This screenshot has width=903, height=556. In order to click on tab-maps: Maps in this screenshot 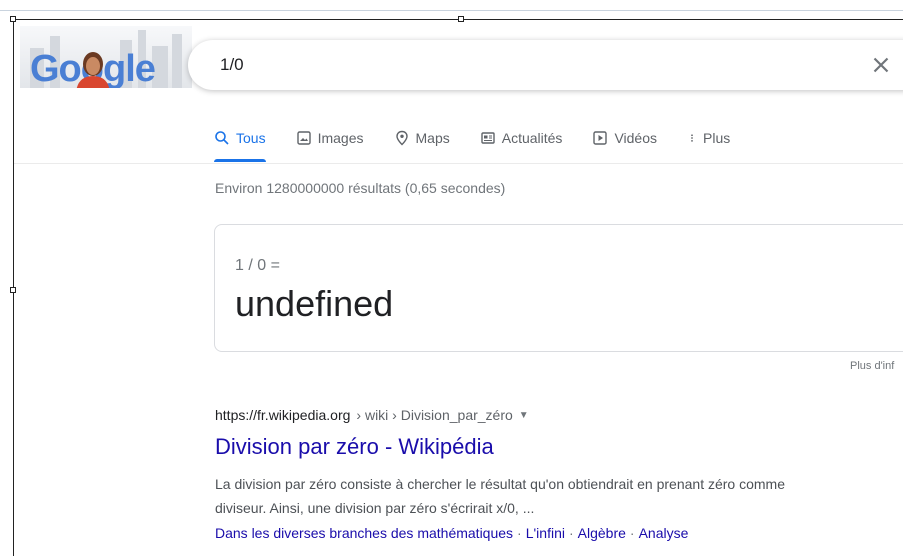, I will do `click(422, 138)`.